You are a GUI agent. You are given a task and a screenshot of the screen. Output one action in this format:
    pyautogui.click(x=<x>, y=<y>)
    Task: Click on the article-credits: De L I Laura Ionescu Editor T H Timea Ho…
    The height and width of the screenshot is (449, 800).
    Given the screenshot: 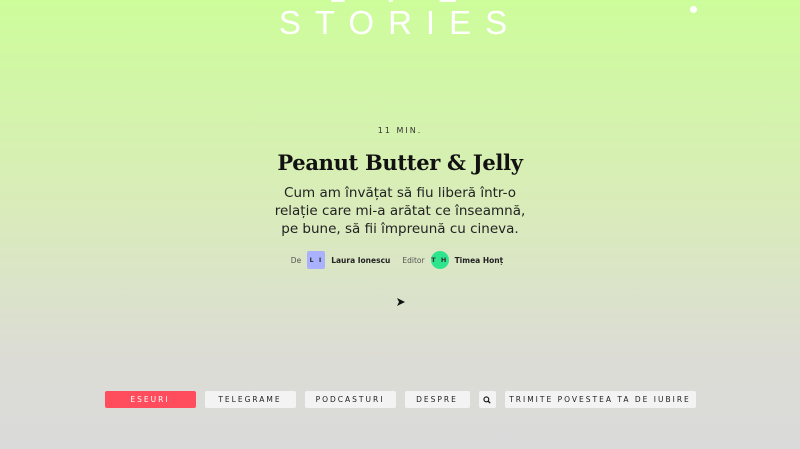 What is the action you would take?
    pyautogui.click(x=400, y=260)
    